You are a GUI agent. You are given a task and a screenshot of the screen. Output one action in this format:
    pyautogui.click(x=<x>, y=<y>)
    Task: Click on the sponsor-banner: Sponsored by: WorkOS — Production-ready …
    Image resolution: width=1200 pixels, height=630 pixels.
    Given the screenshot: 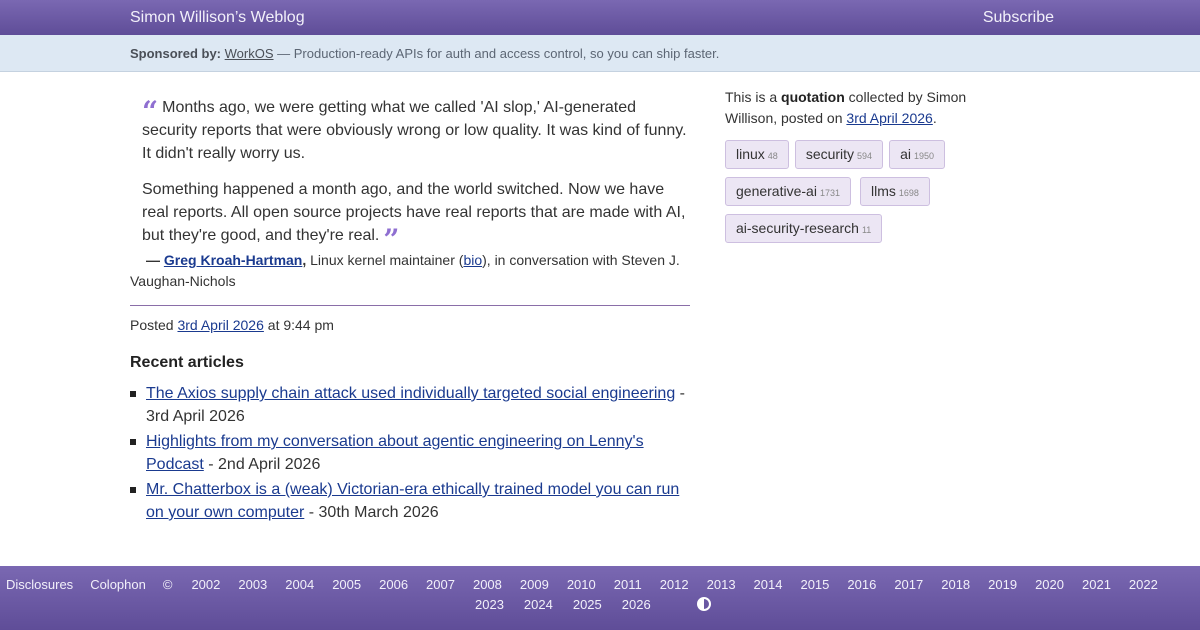 What is the action you would take?
    pyautogui.click(x=600, y=53)
    